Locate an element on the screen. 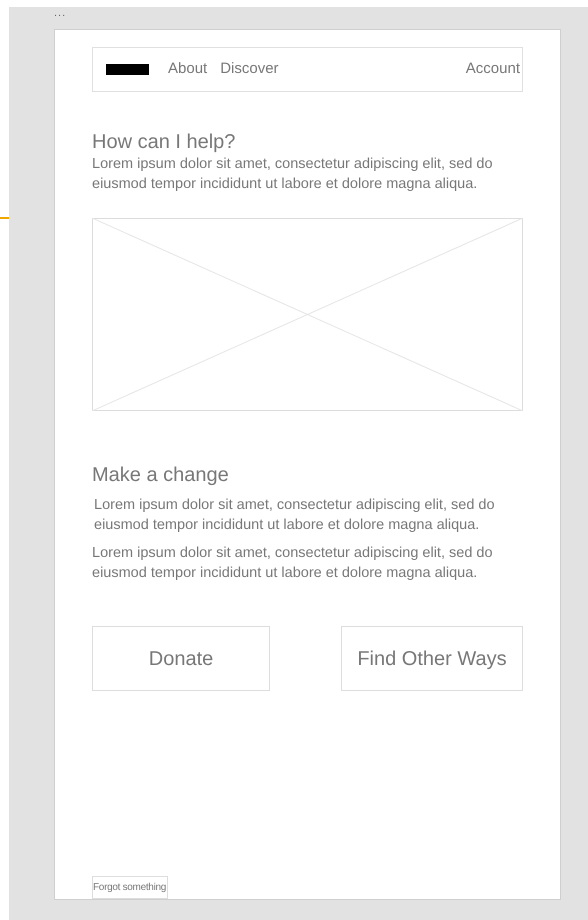 This screenshot has width=588, height=920. logo-icon is located at coordinates (127, 69).